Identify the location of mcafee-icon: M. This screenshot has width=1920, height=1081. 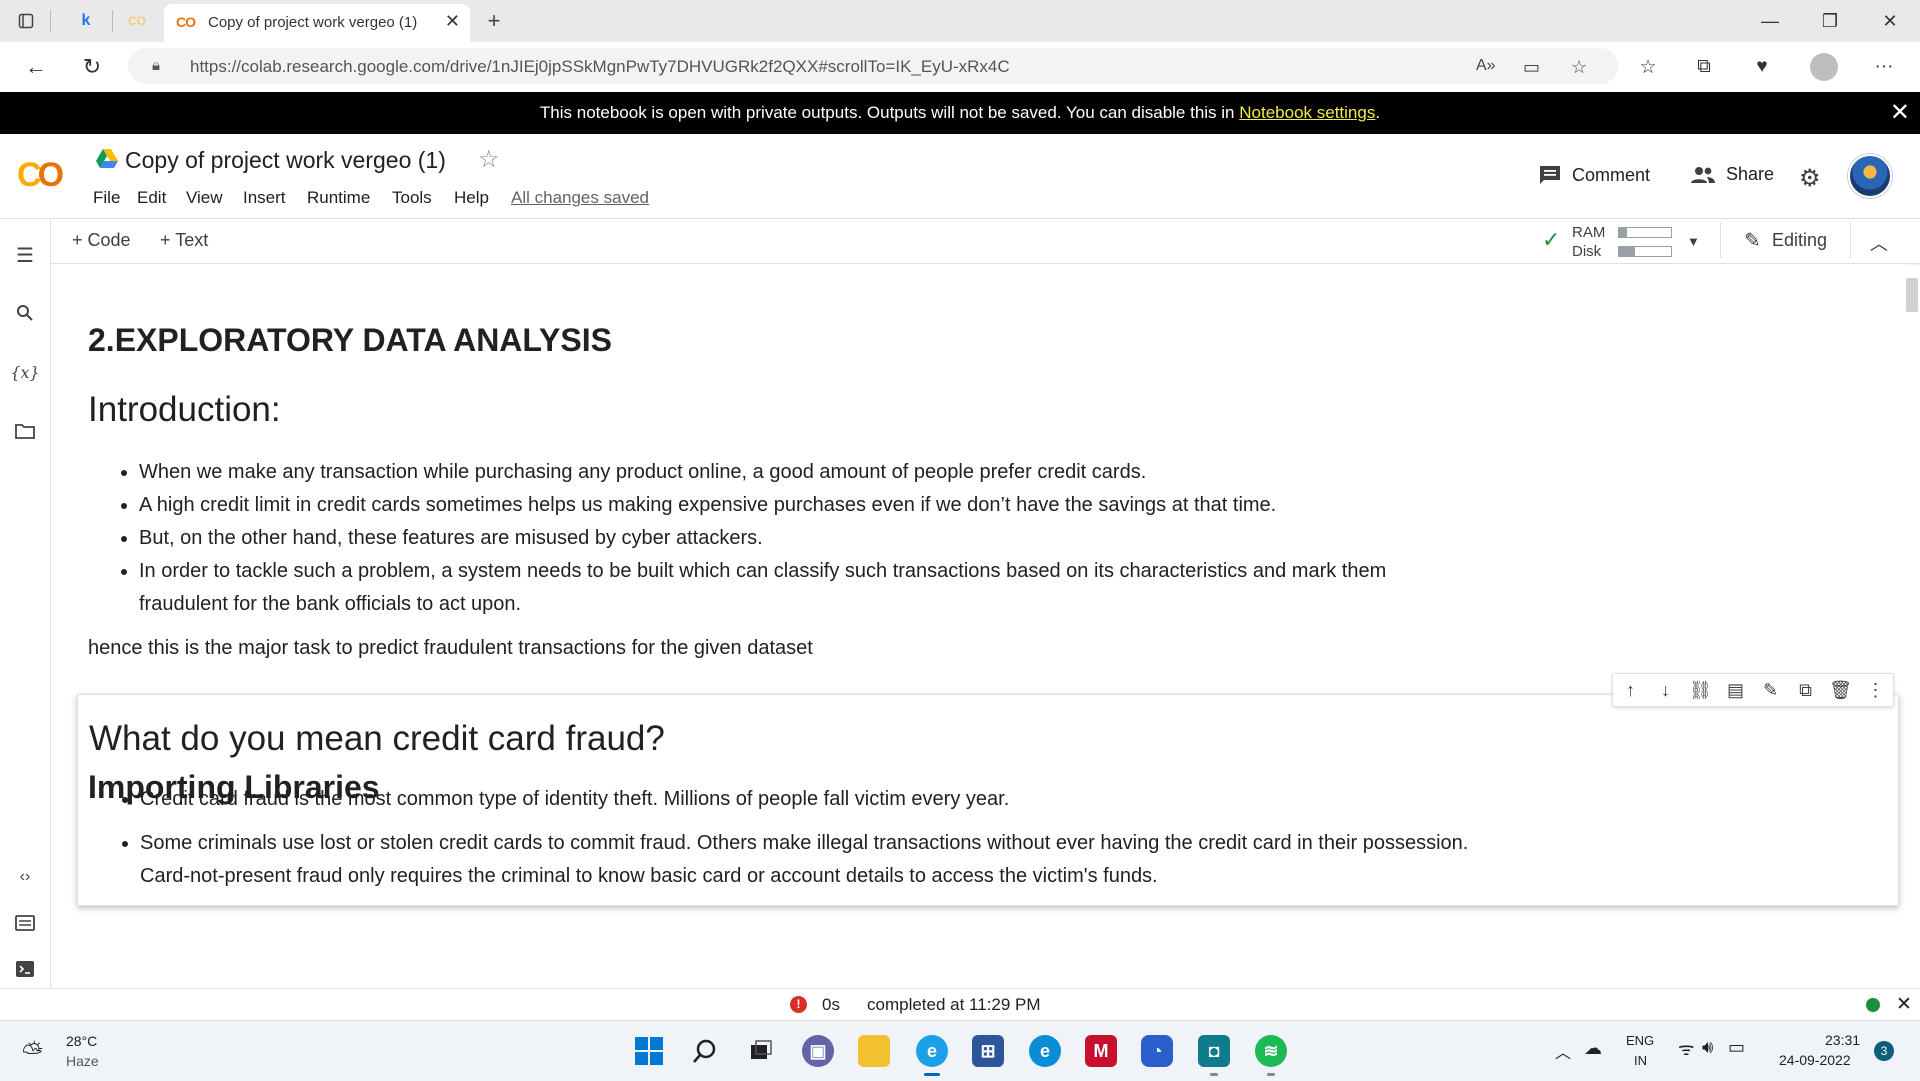
(1101, 1051).